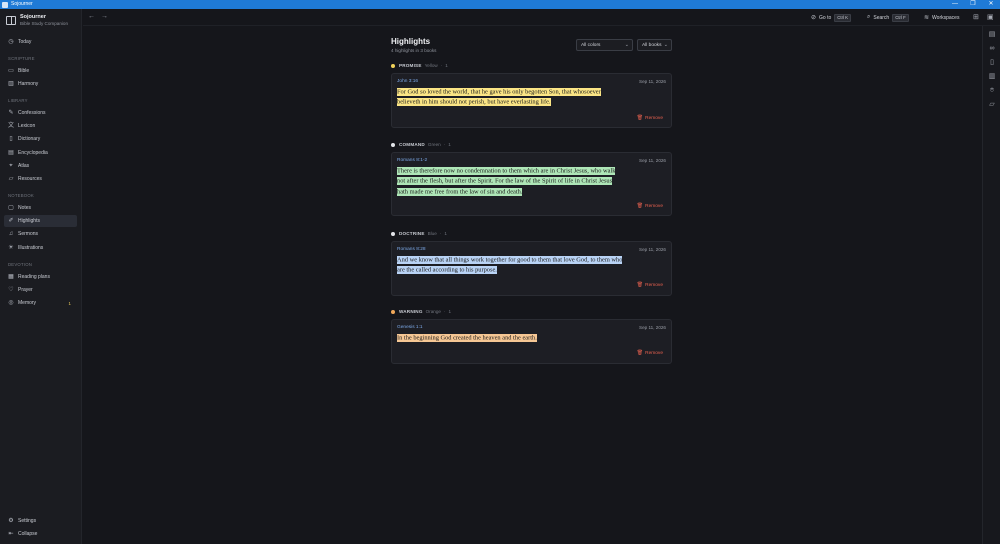 The height and width of the screenshot is (544, 1000). What do you see at coordinates (992, 49) in the screenshot?
I see `link-icon: ∞` at bounding box center [992, 49].